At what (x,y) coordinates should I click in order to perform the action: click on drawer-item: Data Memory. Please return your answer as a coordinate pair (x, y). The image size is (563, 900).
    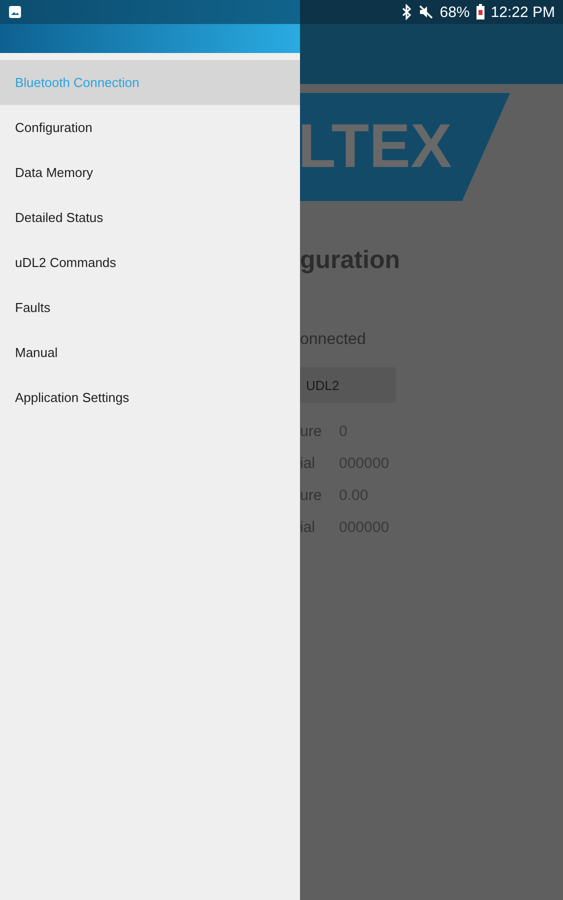
    Looking at the image, I should click on (150, 172).